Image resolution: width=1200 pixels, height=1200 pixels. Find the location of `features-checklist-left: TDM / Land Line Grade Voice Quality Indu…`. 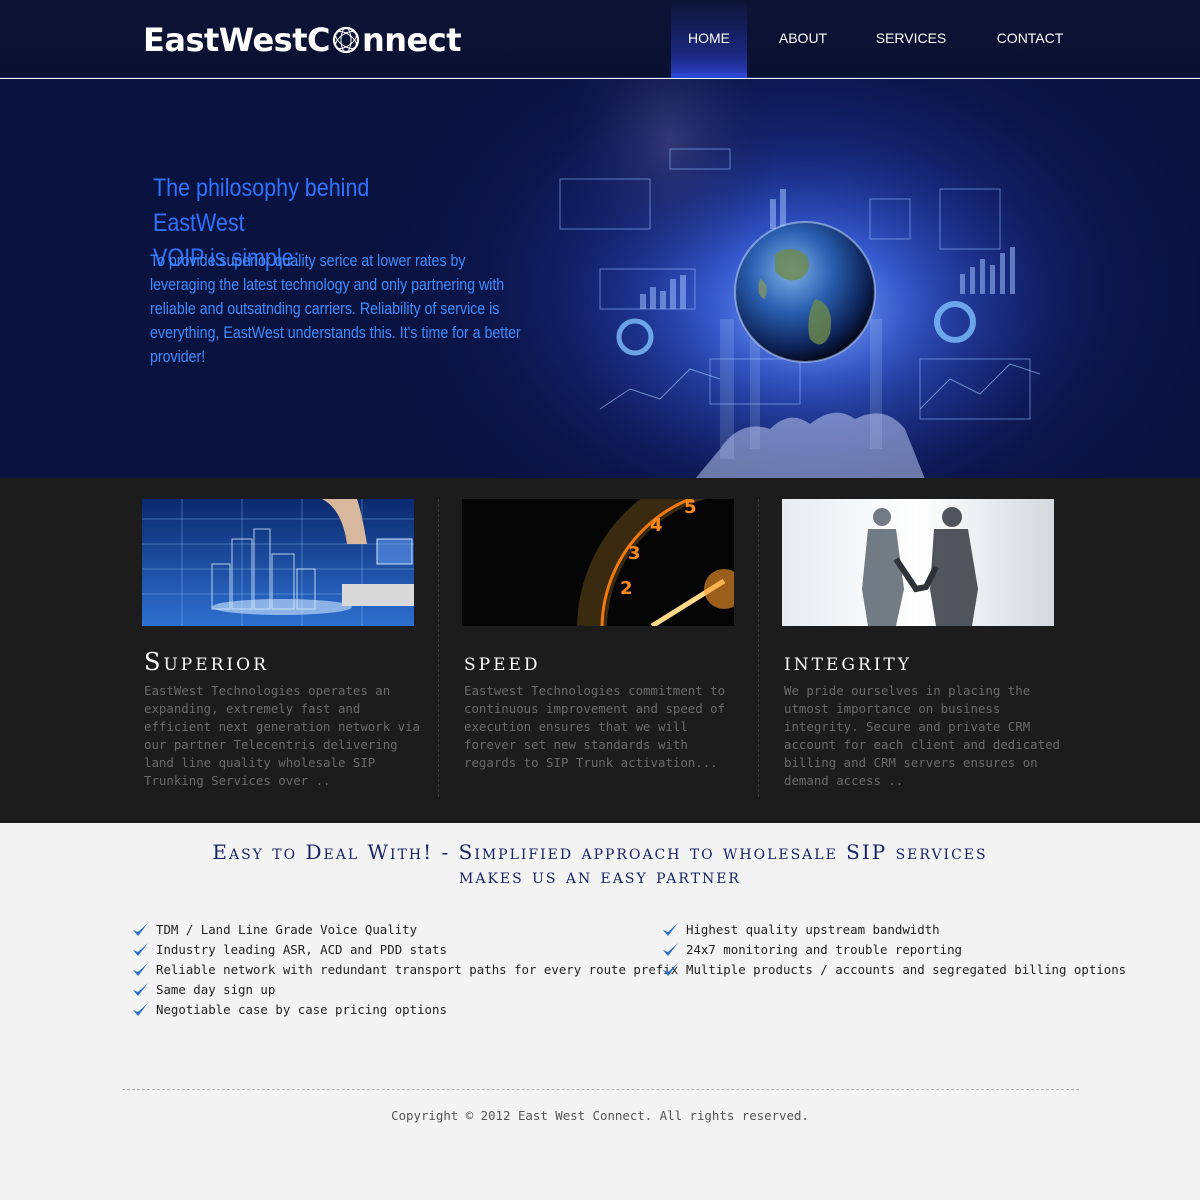

features-checklist-left: TDM / Land Line Grade Voice Quality Indu… is located at coordinates (404, 970).